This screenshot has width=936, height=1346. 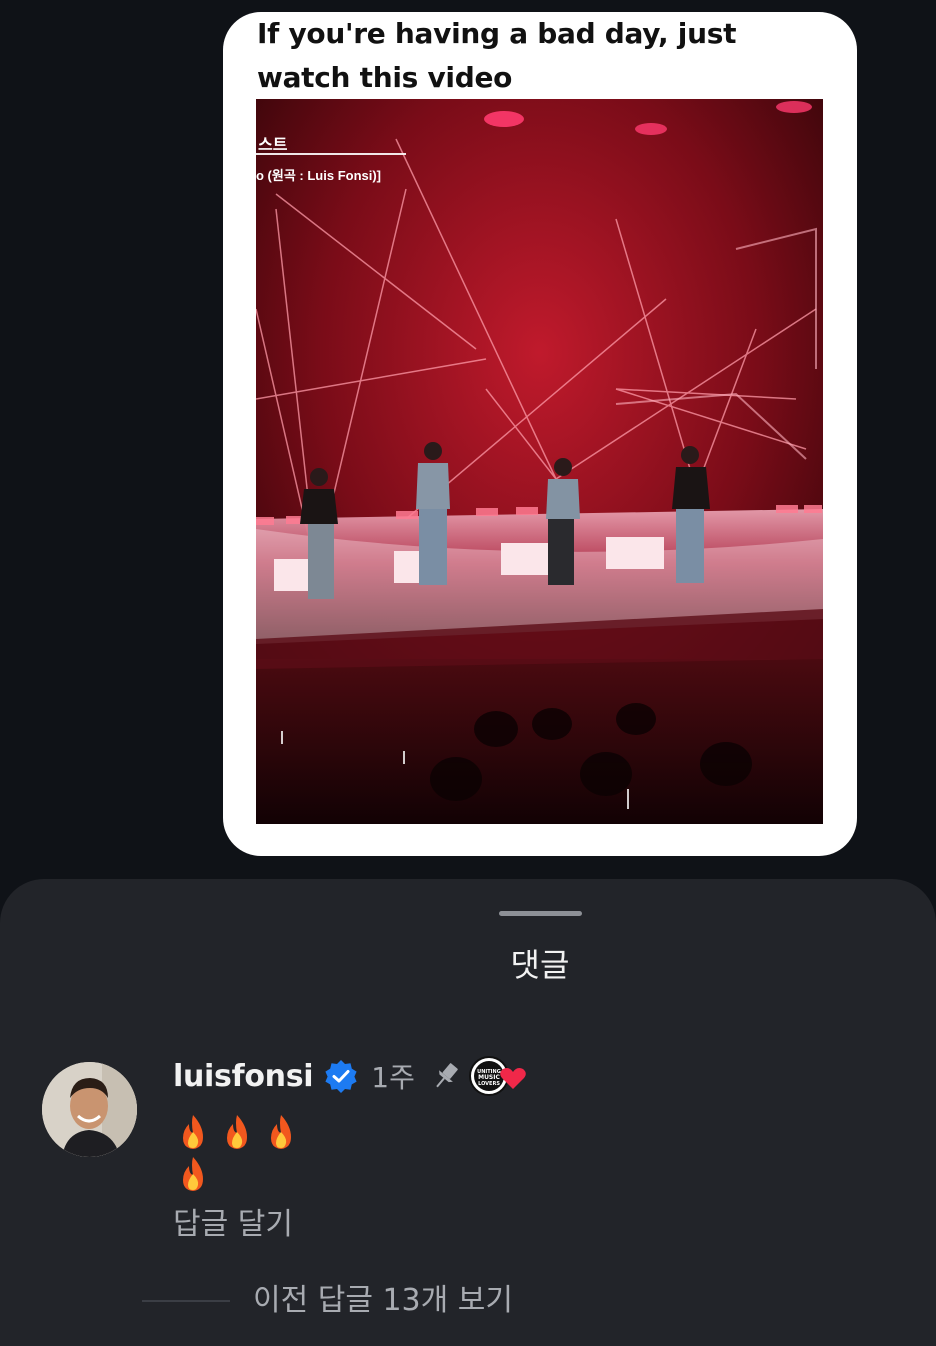 I want to click on video-overlay-title: 스트, so click(x=273, y=145).